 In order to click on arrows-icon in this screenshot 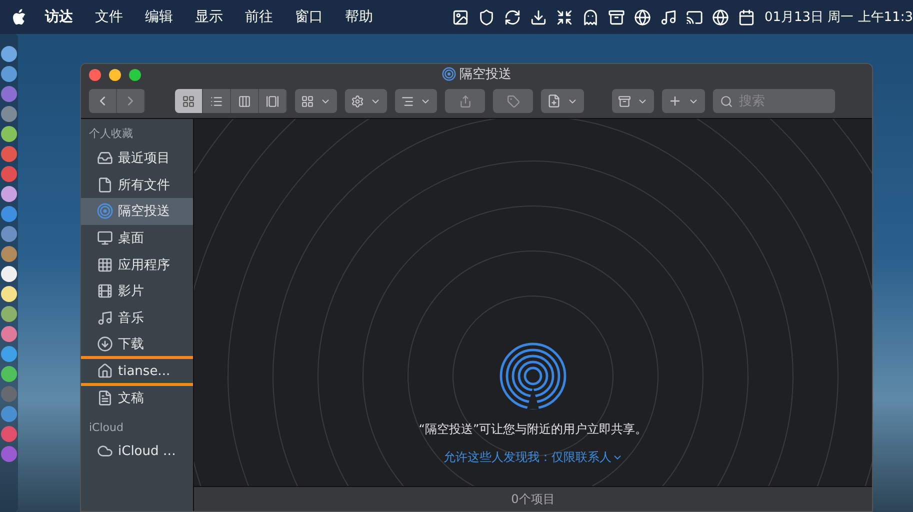, I will do `click(565, 17)`.